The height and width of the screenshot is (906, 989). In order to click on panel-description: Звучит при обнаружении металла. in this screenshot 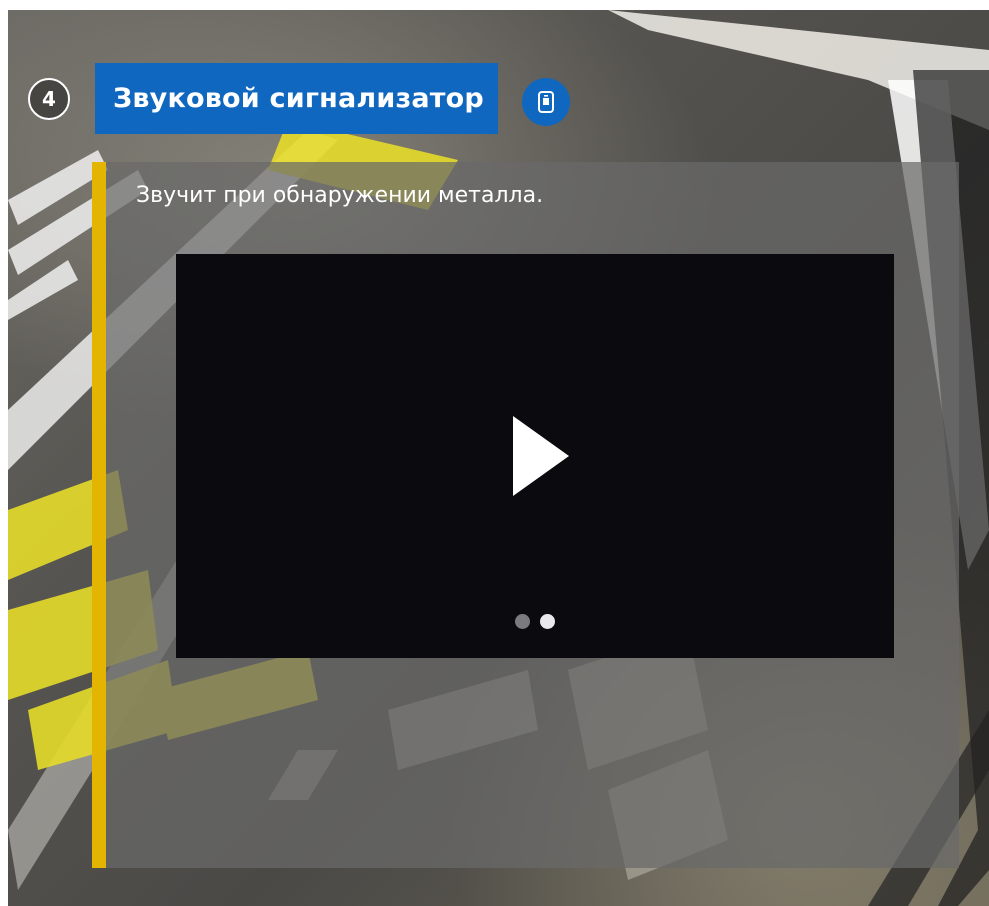, I will do `click(340, 195)`.